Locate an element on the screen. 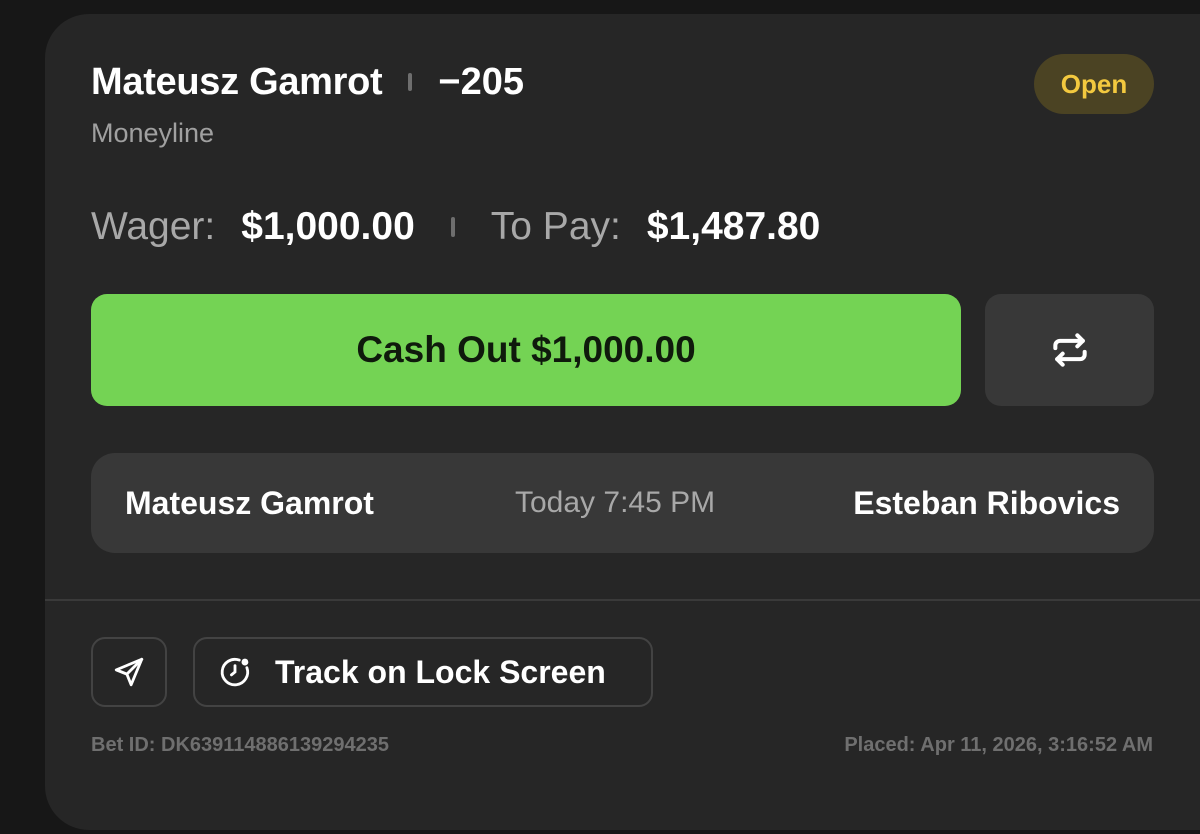 This screenshot has width=1200, height=834. share-button is located at coordinates (129, 672).